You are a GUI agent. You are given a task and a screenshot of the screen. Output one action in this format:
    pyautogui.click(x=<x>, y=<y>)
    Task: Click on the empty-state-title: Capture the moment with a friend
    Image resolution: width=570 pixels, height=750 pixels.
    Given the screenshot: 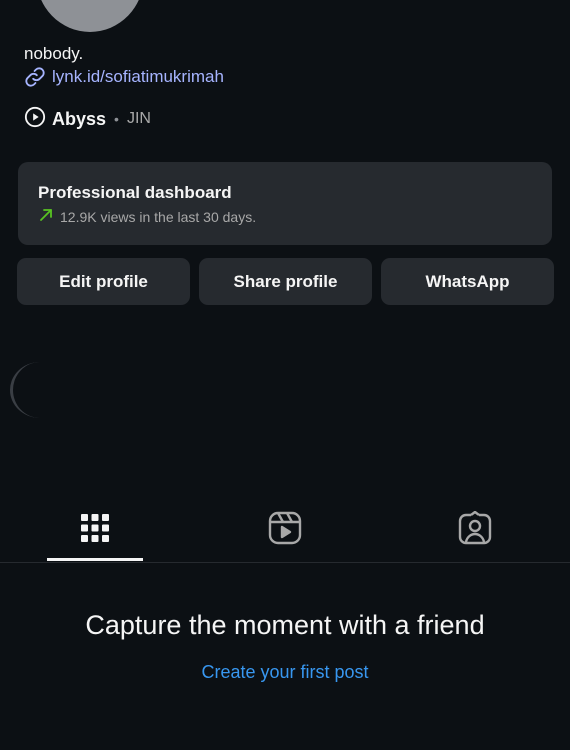 What is the action you would take?
    pyautogui.click(x=285, y=625)
    